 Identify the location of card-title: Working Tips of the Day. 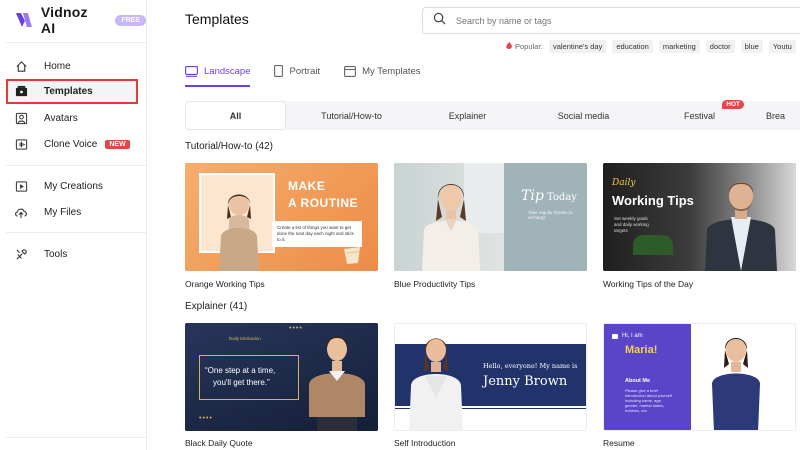
(648, 284).